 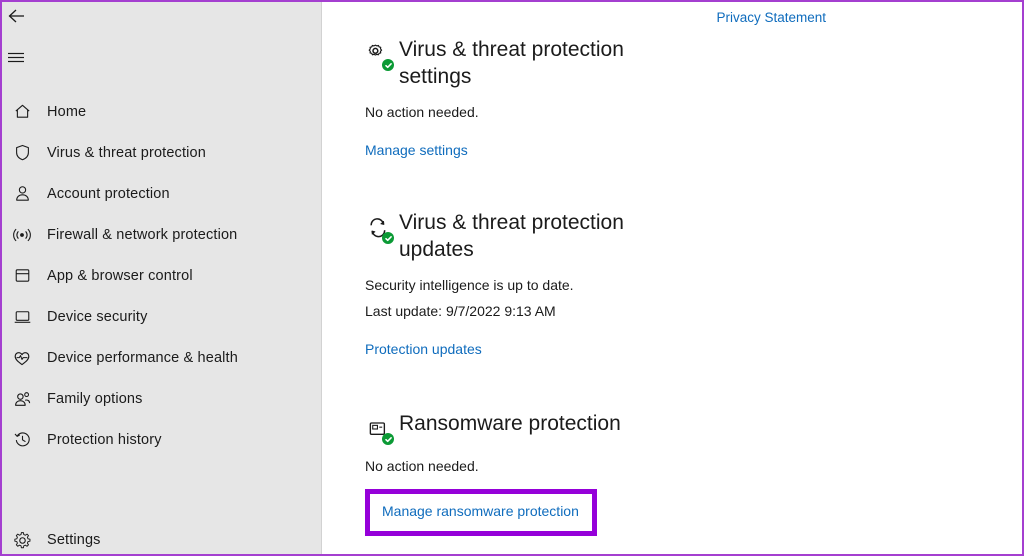 I want to click on manage-ransomware-protection-link: Manage ransomware protection, so click(x=480, y=511).